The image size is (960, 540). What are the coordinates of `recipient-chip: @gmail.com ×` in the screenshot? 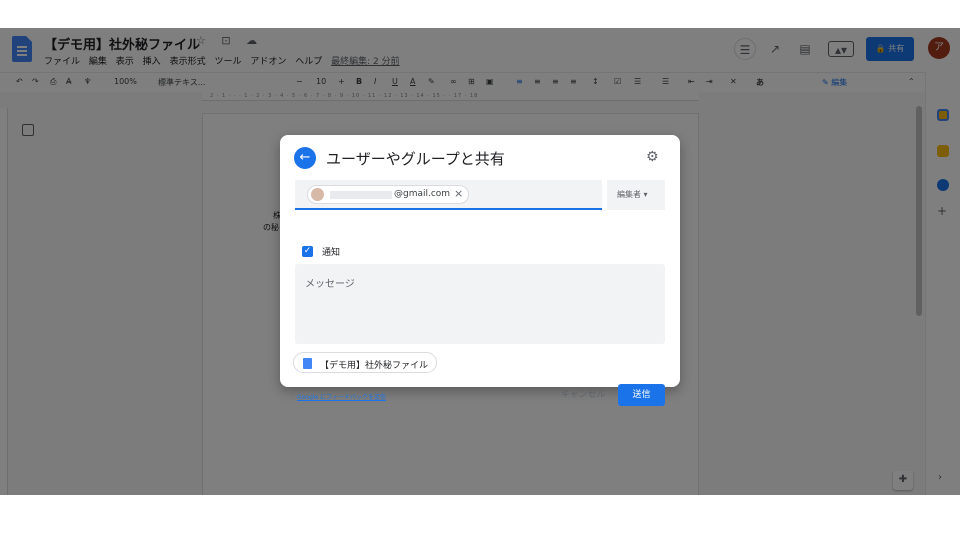 It's located at (388, 194).